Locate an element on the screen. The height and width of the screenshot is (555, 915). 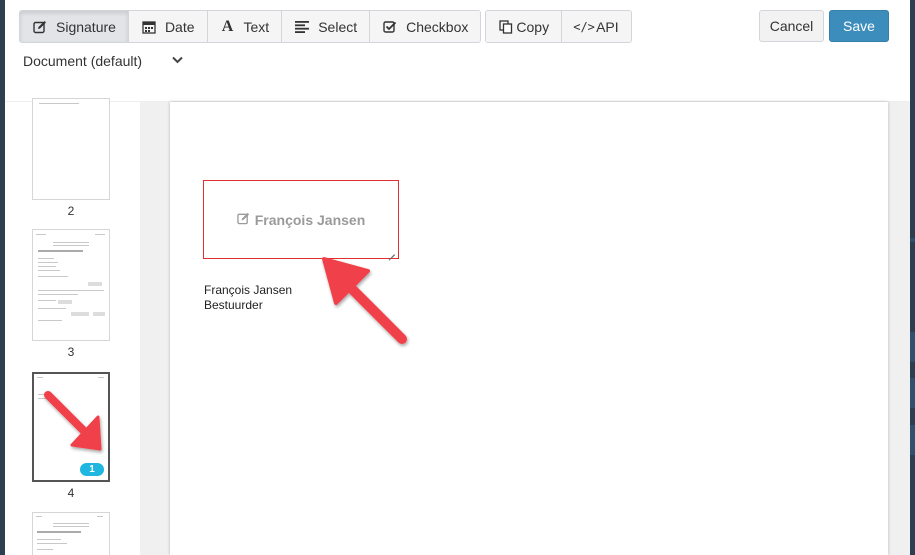
date-tool-button: Date is located at coordinates (168, 26).